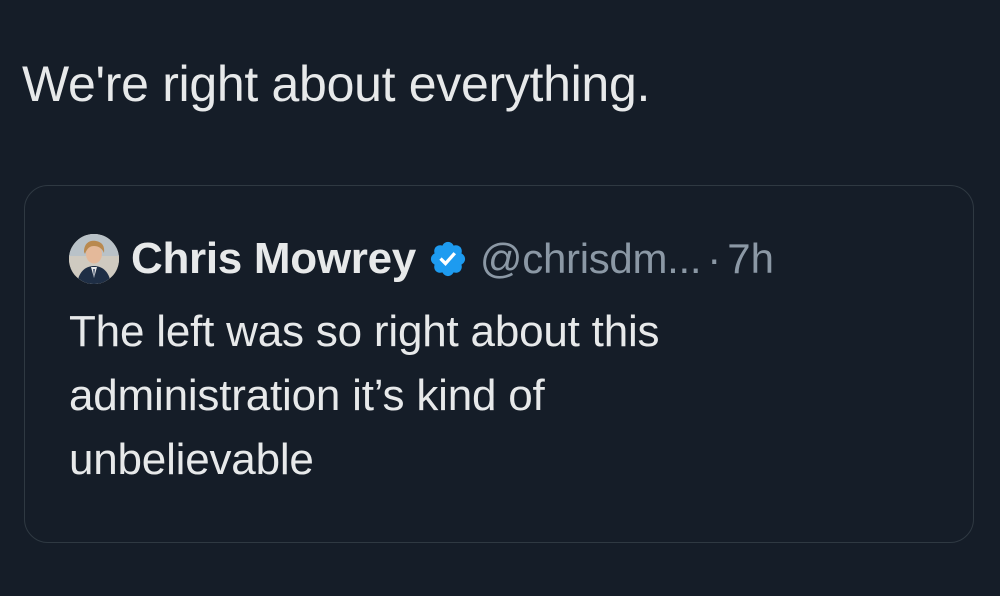 Image resolution: width=1000 pixels, height=596 pixels. Describe the element at coordinates (94, 259) in the screenshot. I see `avatar` at that location.